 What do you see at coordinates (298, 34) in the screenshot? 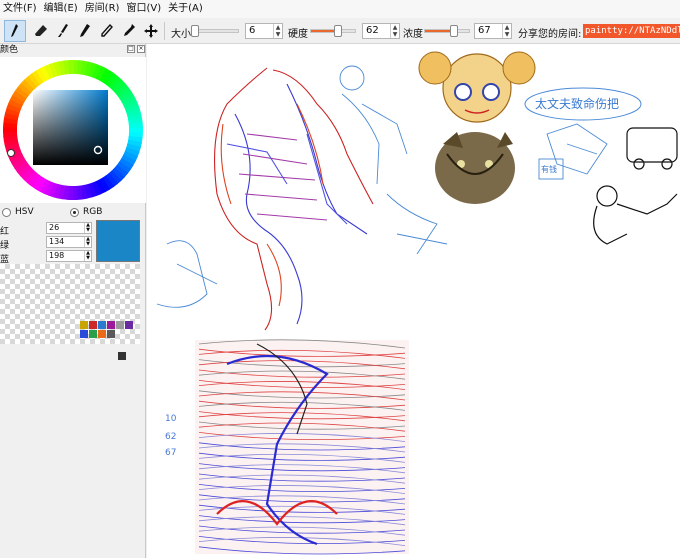
I see `hardness-label: 硬度` at bounding box center [298, 34].